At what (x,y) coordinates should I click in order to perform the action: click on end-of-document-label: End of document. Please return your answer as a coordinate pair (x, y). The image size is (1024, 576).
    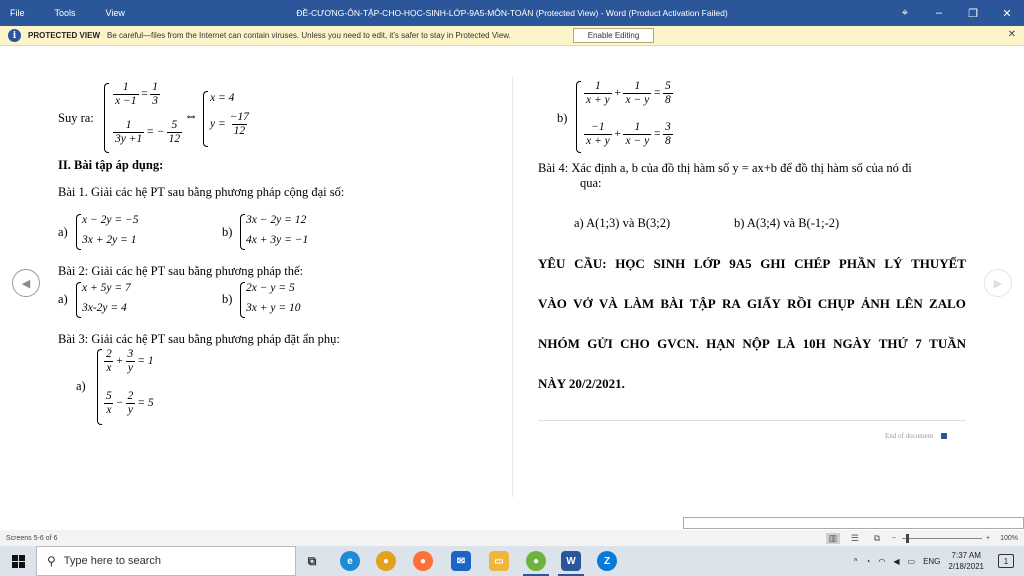
    Looking at the image, I should click on (909, 436).